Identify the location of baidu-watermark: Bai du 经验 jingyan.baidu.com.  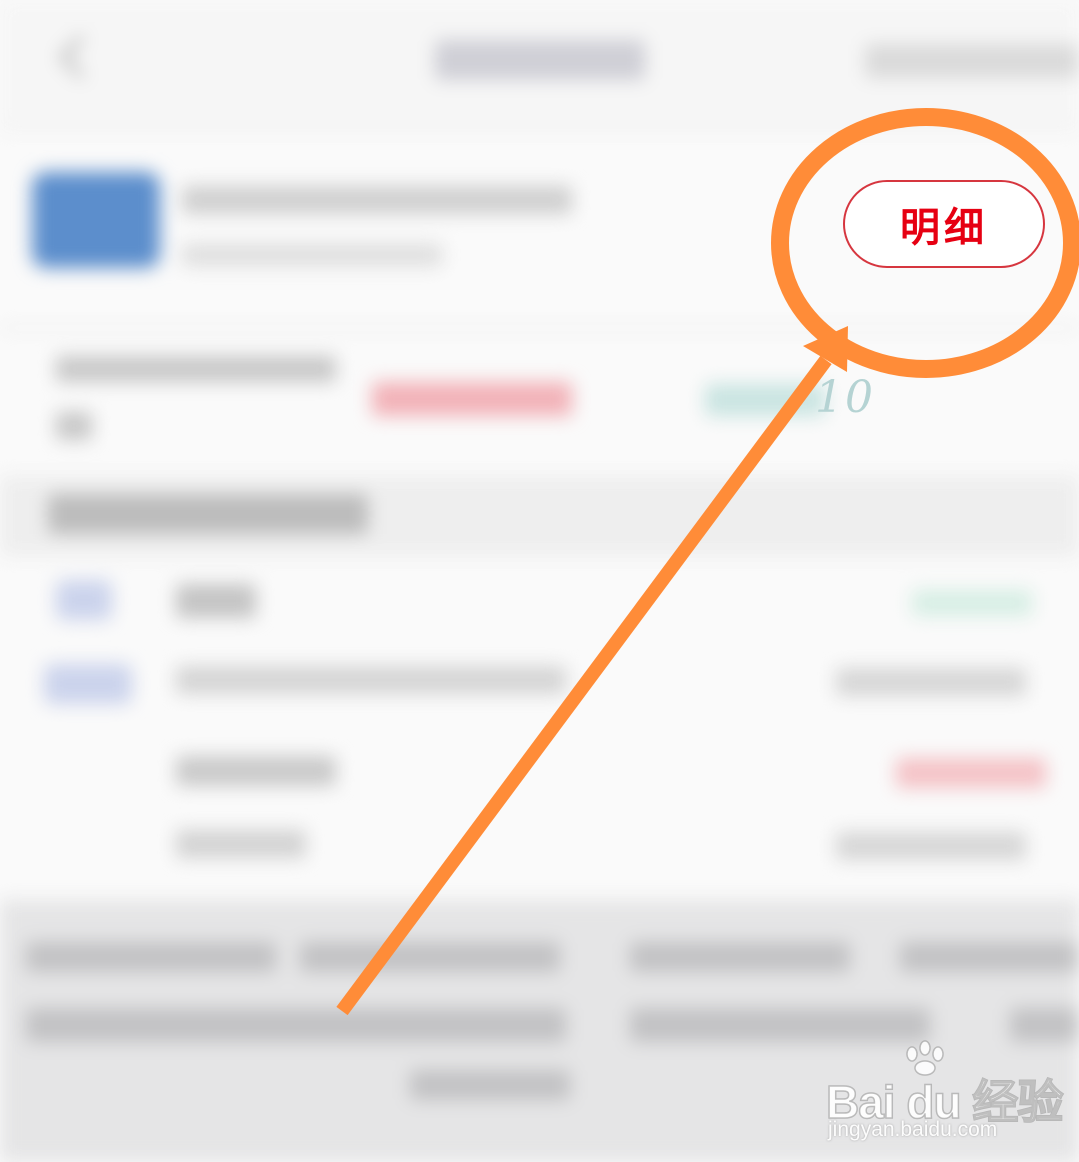
(945, 1090).